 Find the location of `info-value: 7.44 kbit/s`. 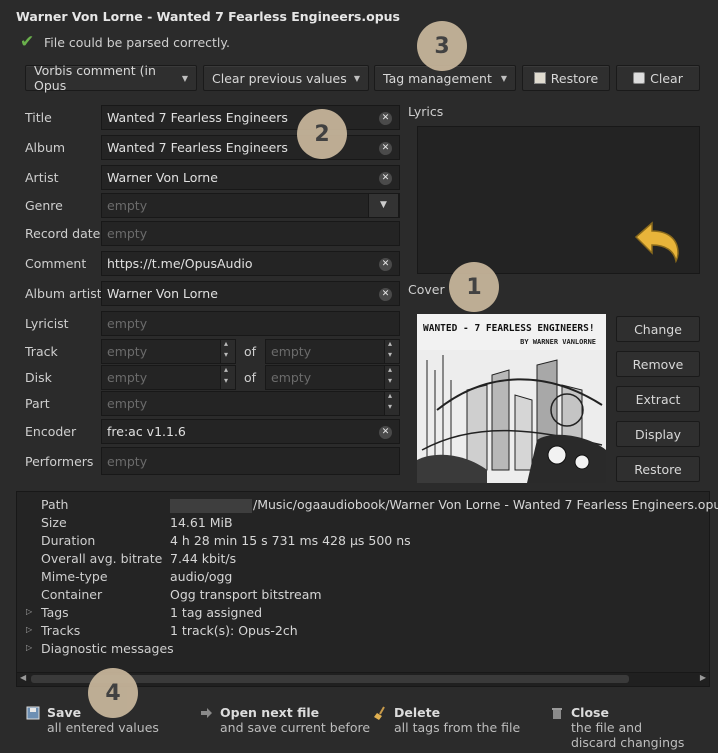

info-value: 7.44 kbit/s is located at coordinates (203, 558).